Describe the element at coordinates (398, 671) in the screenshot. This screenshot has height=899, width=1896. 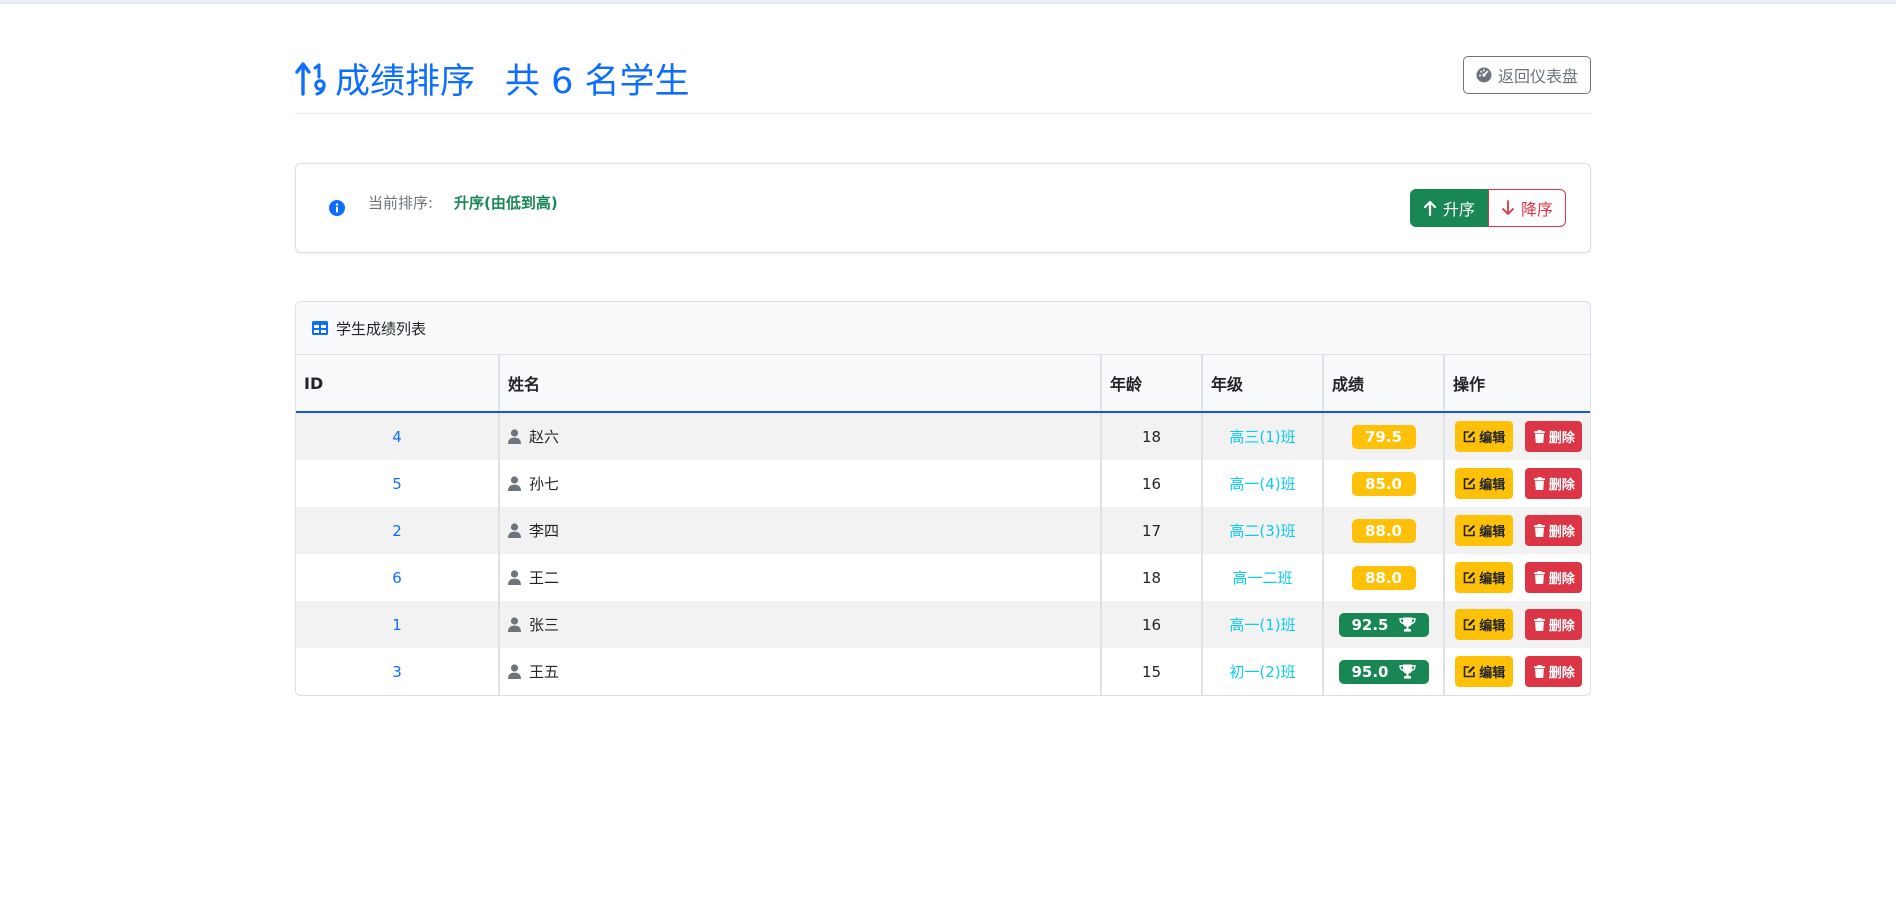
I see `student-id: 3` at that location.